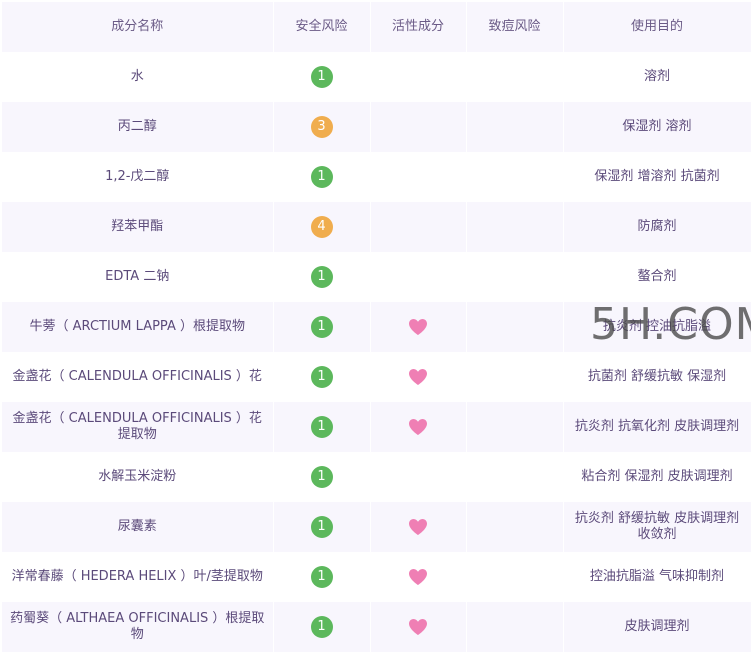 The height and width of the screenshot is (655, 751). Describe the element at coordinates (657, 327) in the screenshot. I see `purpose-cell: 抗炎剂 控油抗脂溢` at that location.